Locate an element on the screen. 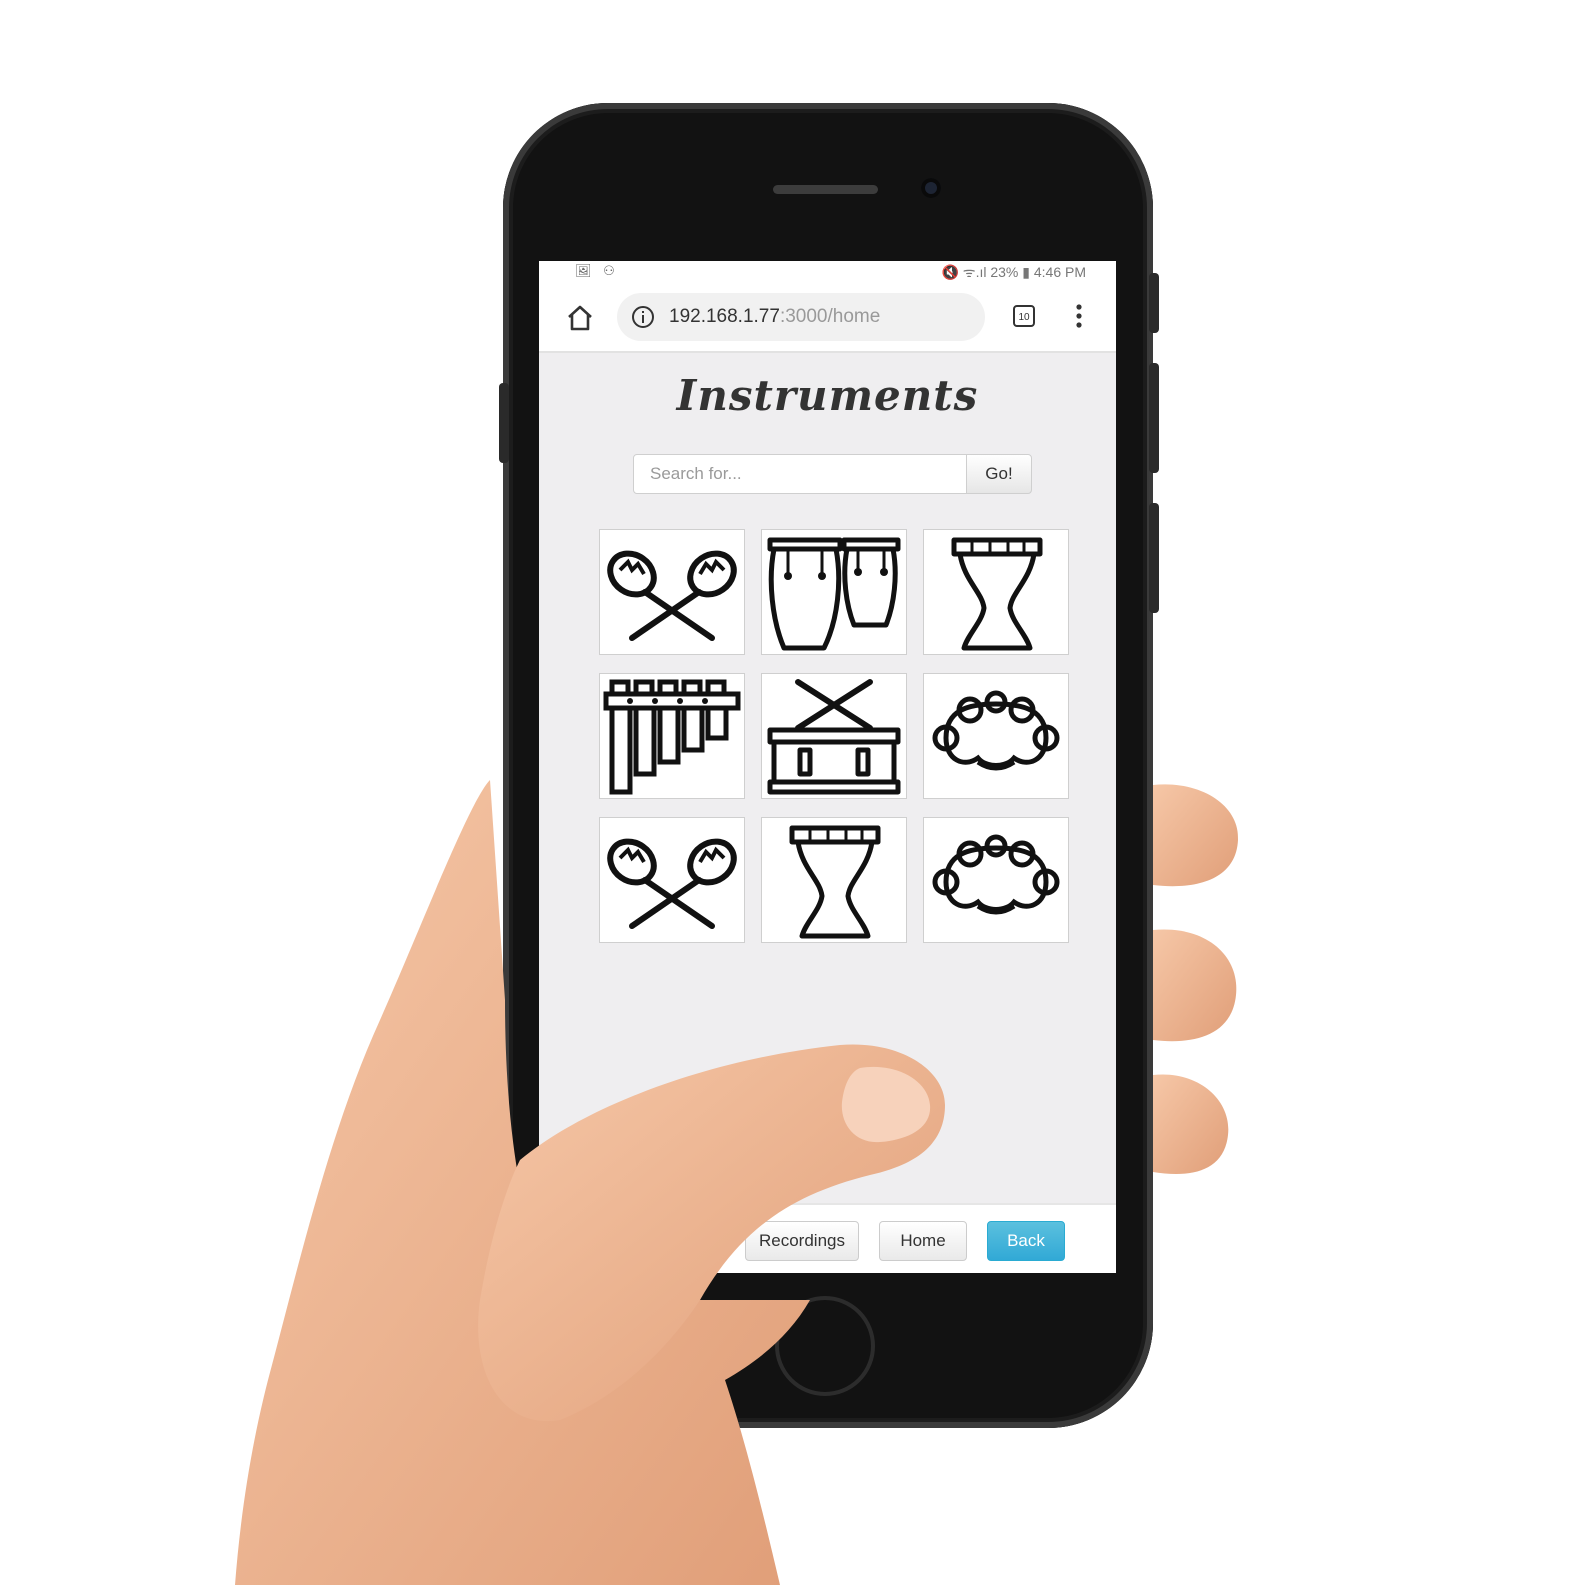 Image resolution: width=1585 pixels, height=1585 pixels. address-bar: 192.168.1.77:3000/home is located at coordinates (801, 317).